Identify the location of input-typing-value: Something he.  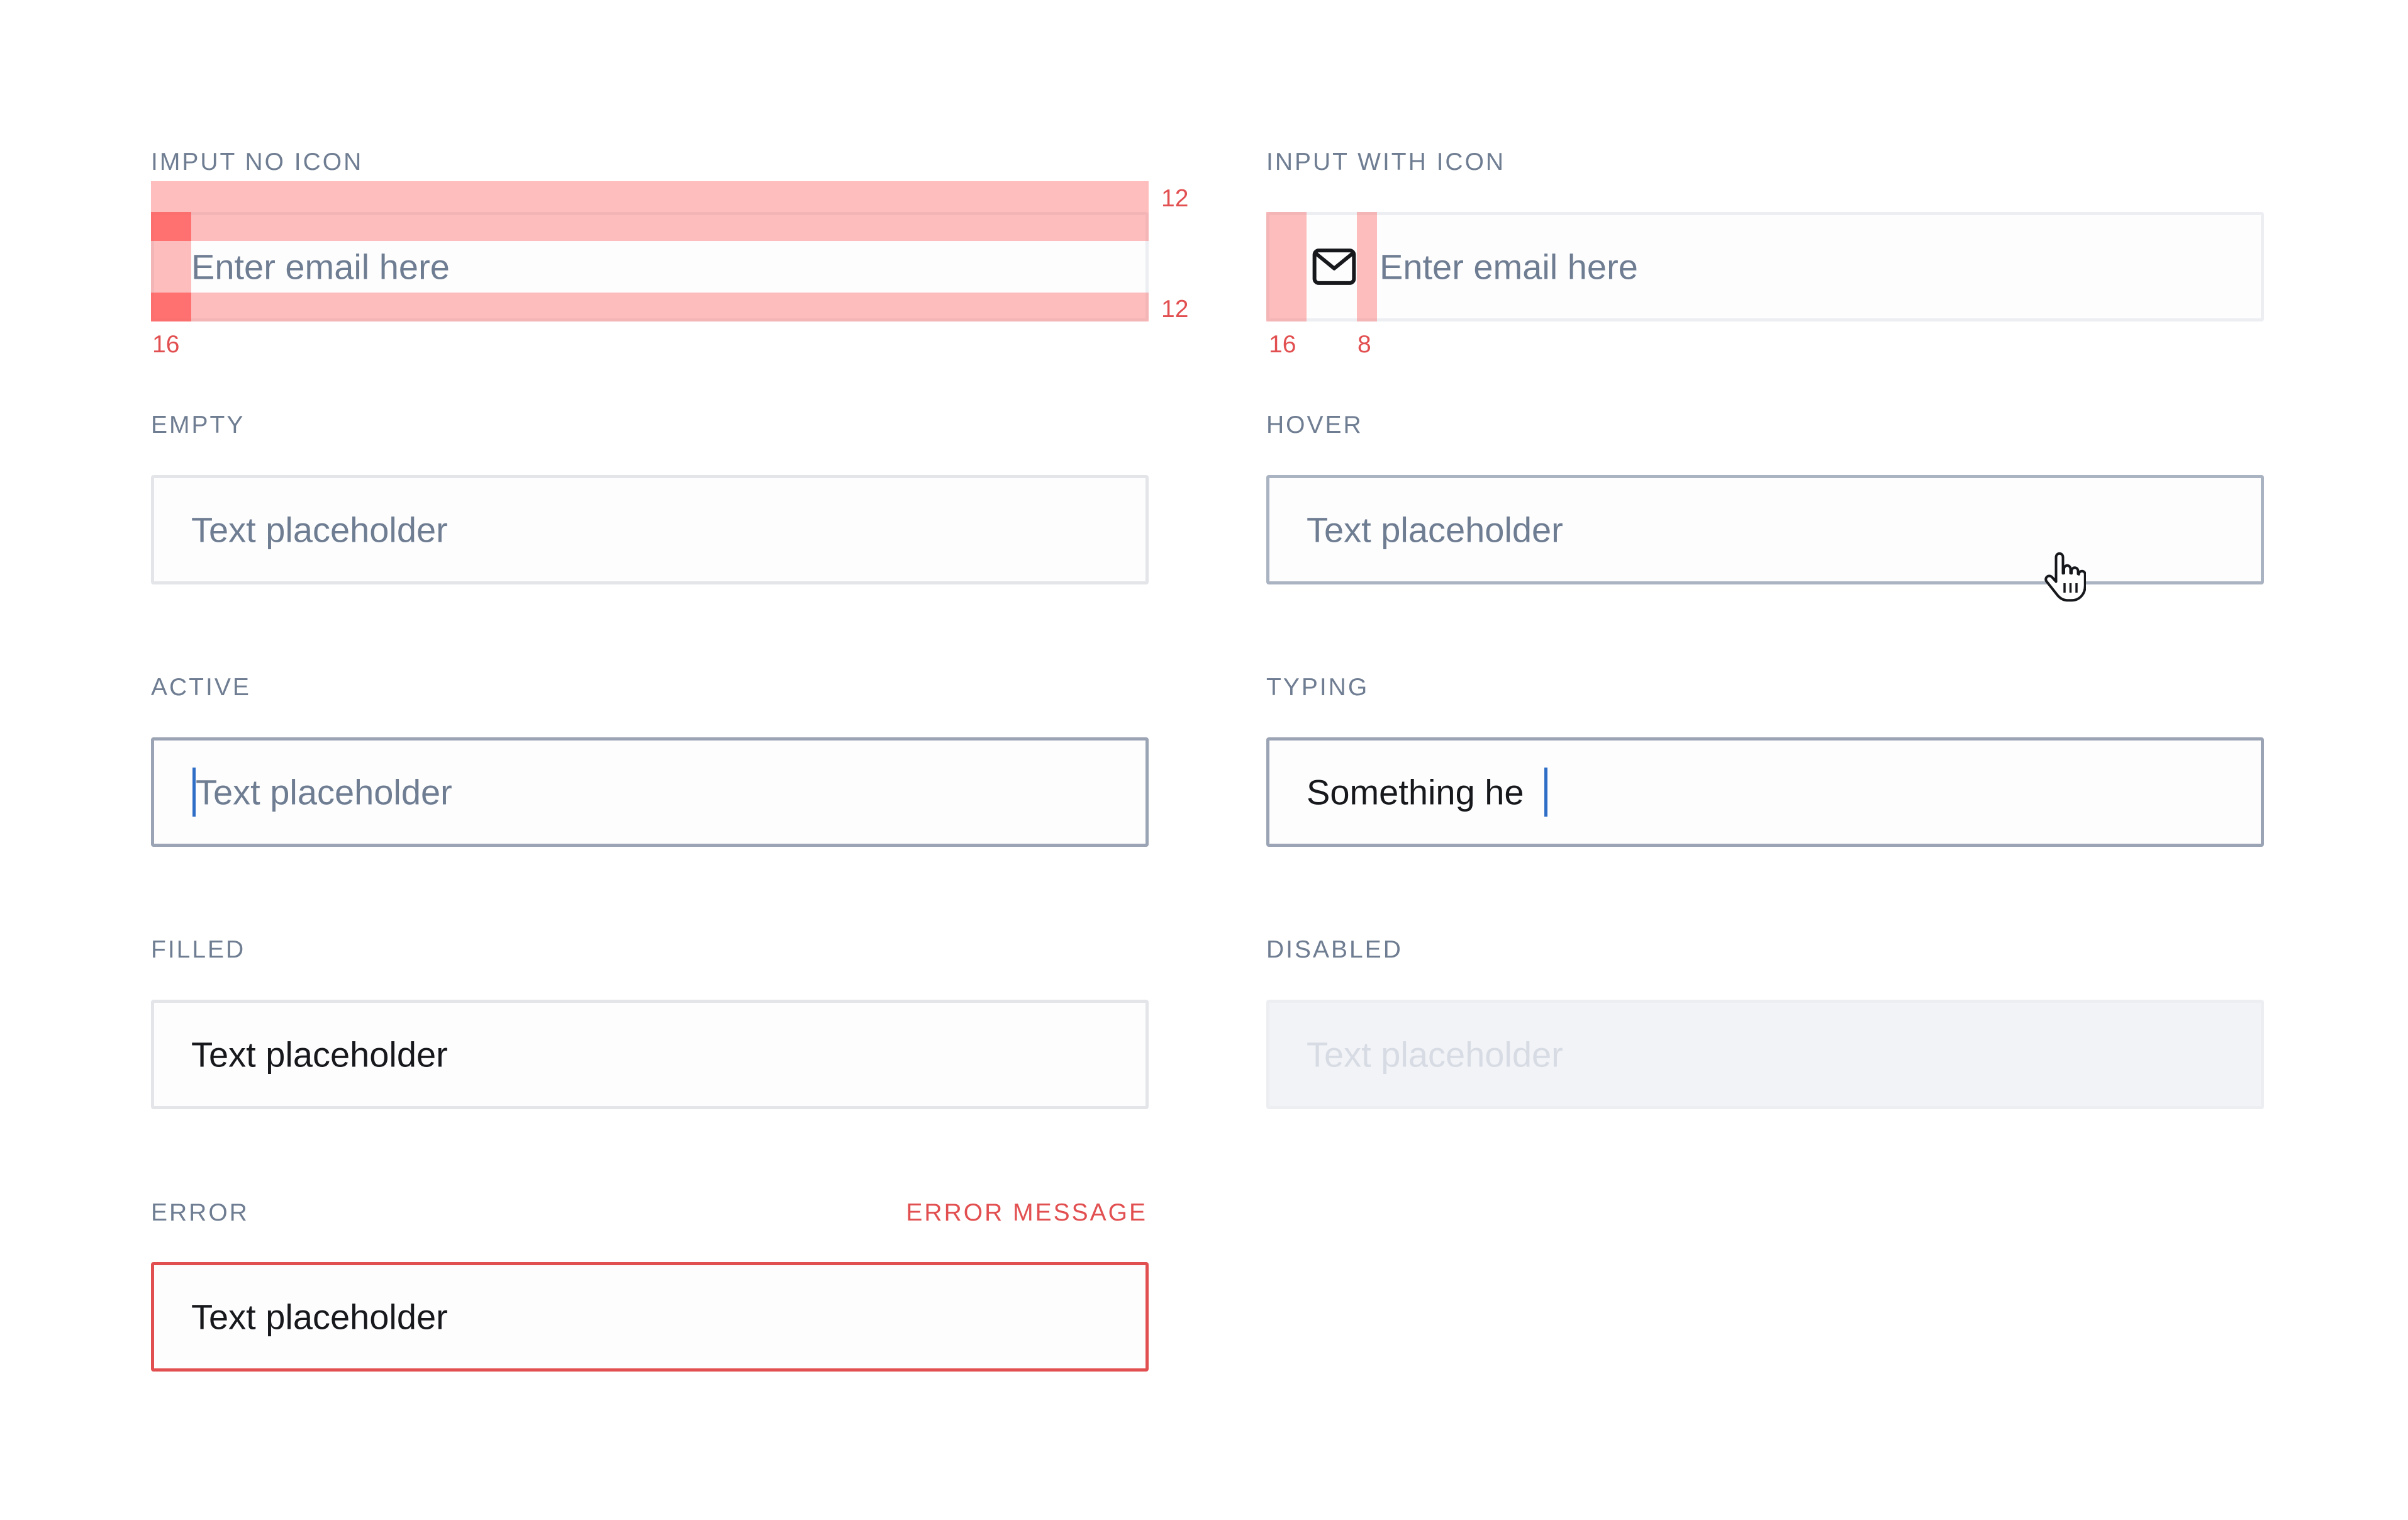
(1415, 792).